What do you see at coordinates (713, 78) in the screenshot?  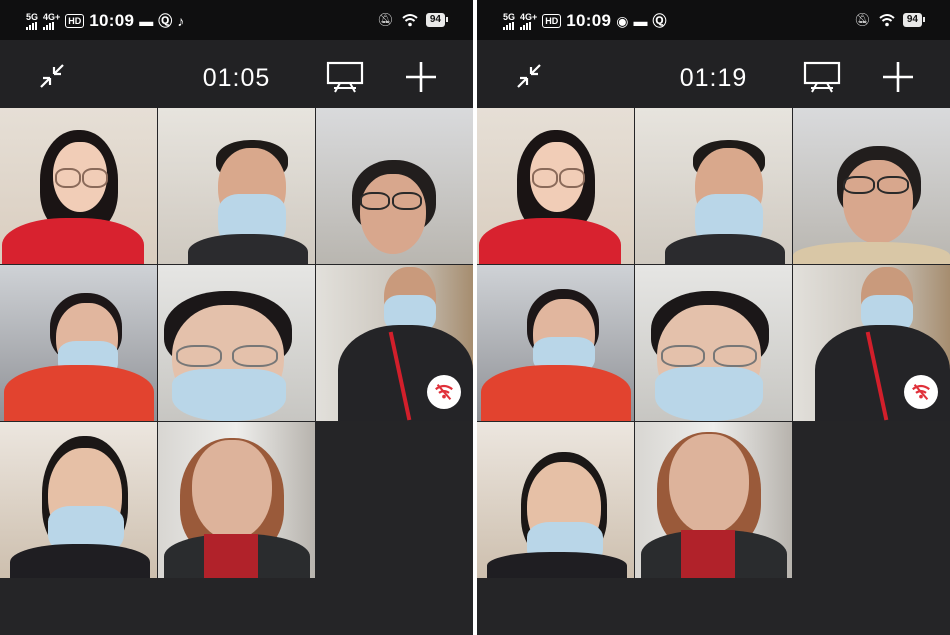 I see `call-timer: 01:19` at bounding box center [713, 78].